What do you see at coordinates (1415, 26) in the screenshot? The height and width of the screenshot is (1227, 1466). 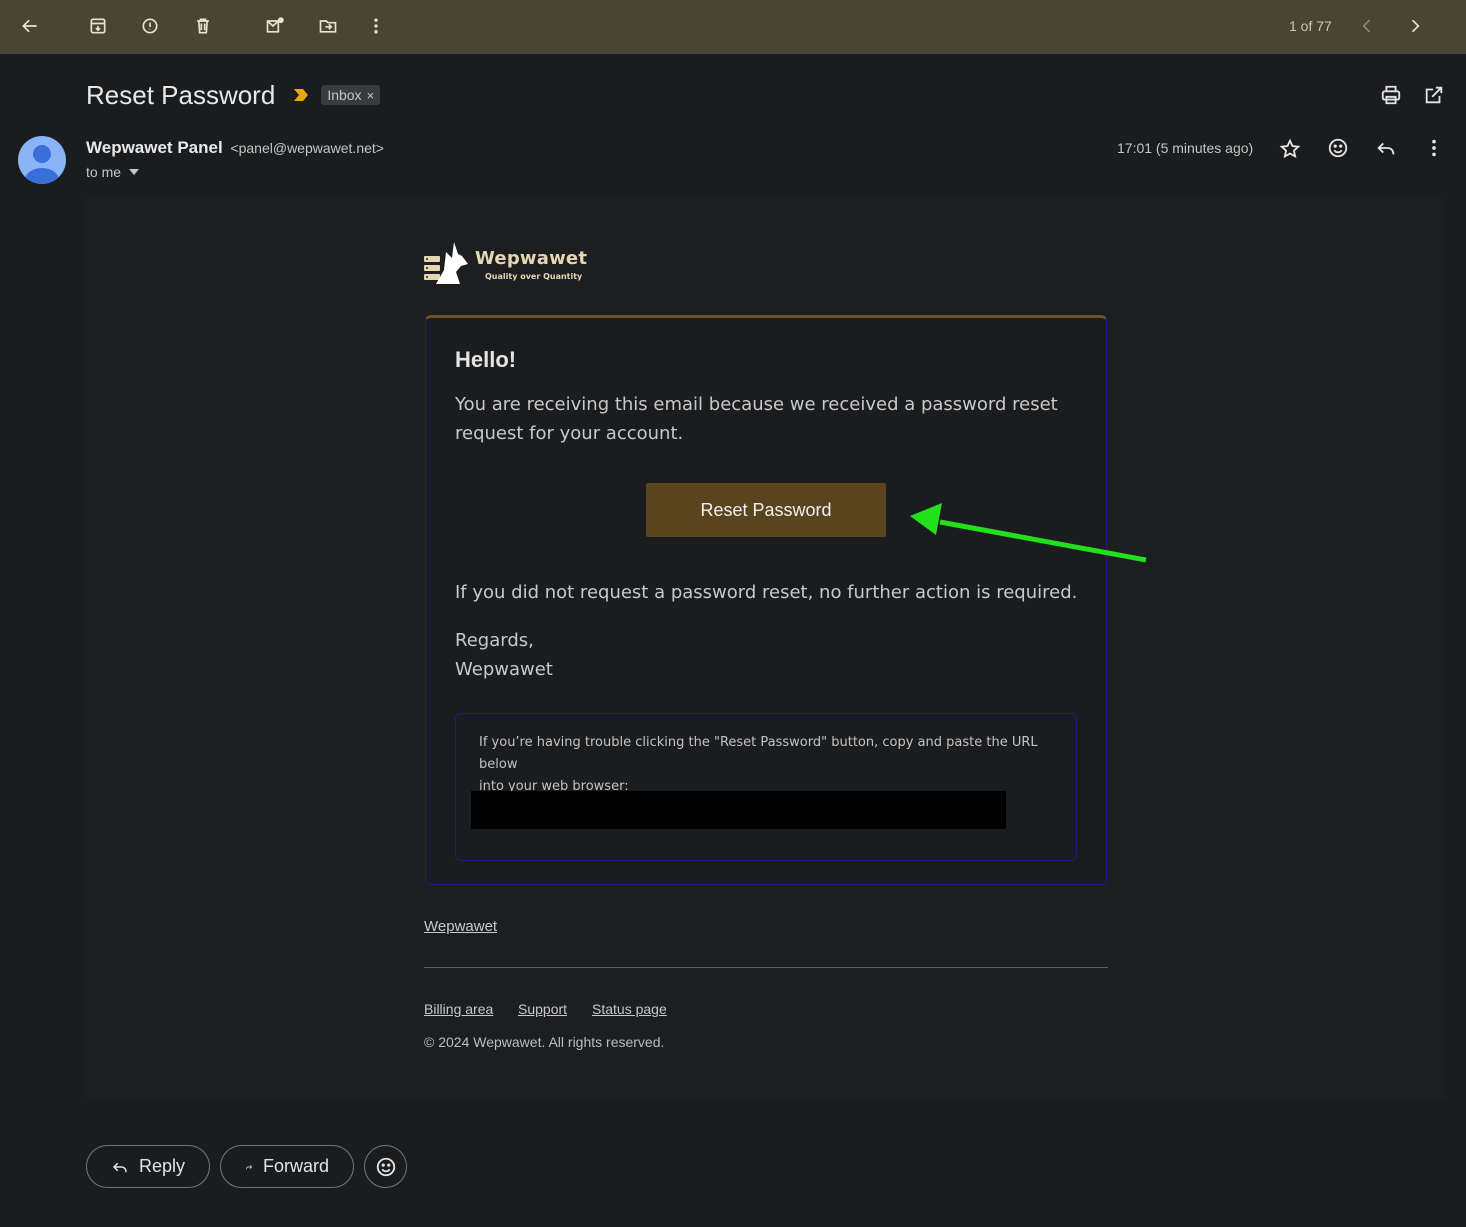 I see `next-icon` at bounding box center [1415, 26].